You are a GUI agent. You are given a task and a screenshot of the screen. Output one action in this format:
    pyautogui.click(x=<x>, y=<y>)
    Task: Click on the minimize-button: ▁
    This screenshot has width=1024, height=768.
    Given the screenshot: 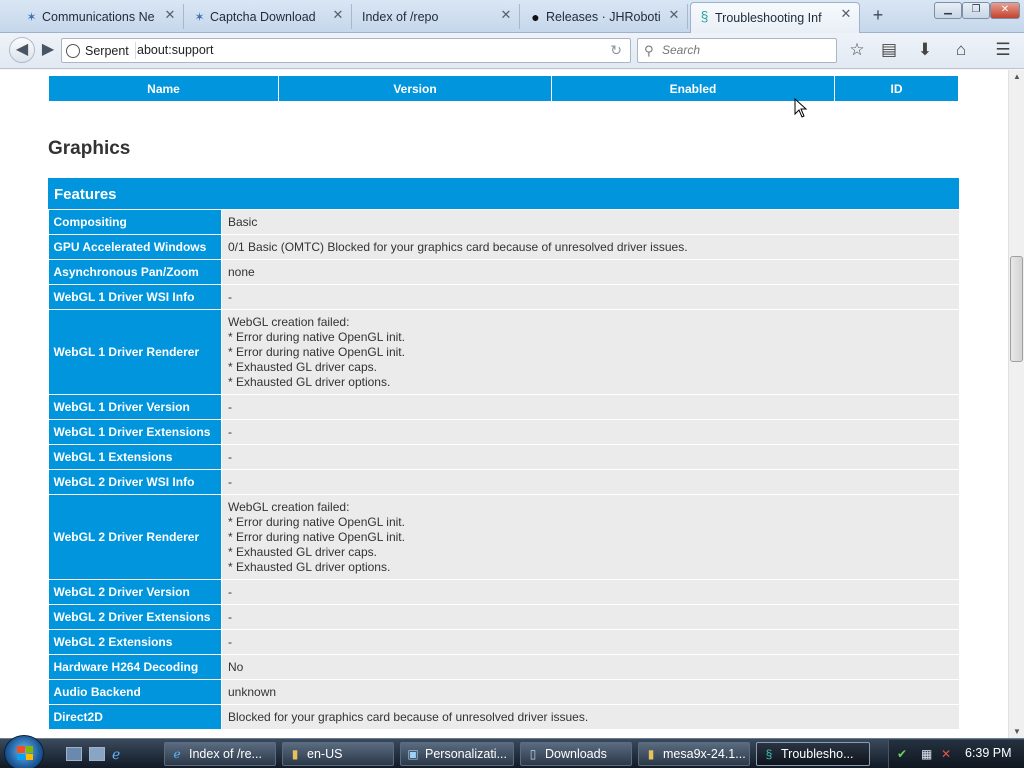 What is the action you would take?
    pyautogui.click(x=948, y=10)
    